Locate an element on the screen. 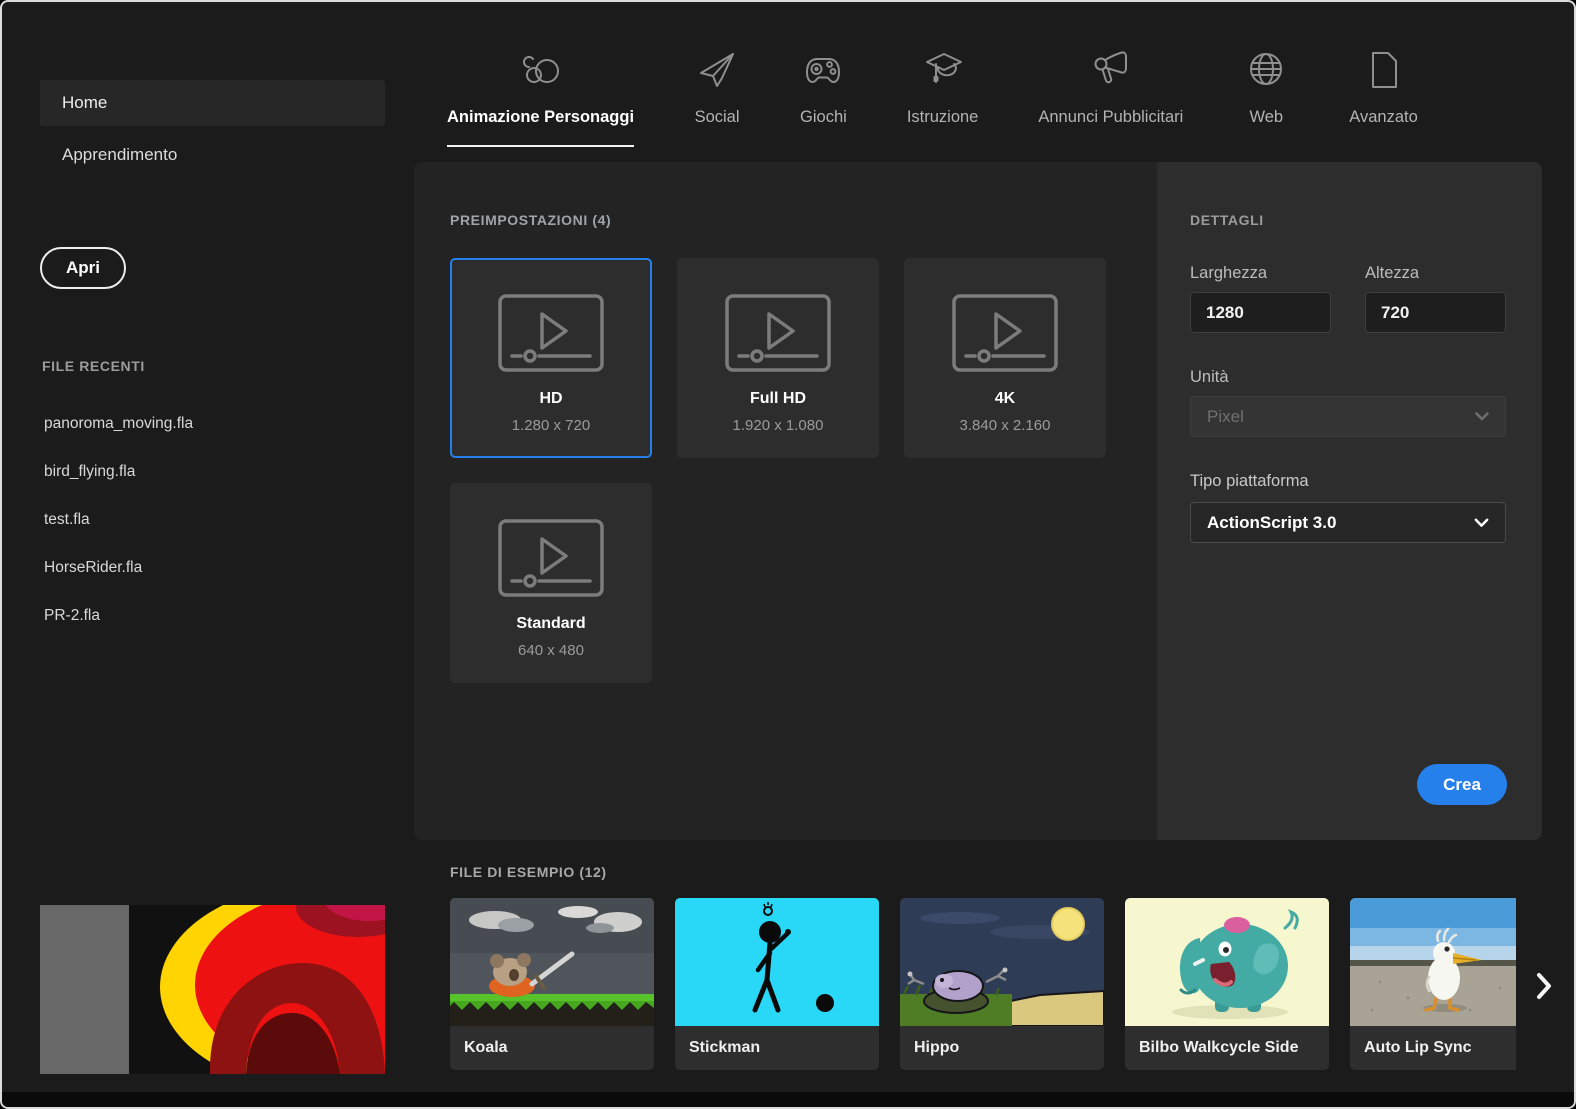 The width and height of the screenshot is (1576, 1109). sample-card-hippo: Hippo is located at coordinates (1002, 984).